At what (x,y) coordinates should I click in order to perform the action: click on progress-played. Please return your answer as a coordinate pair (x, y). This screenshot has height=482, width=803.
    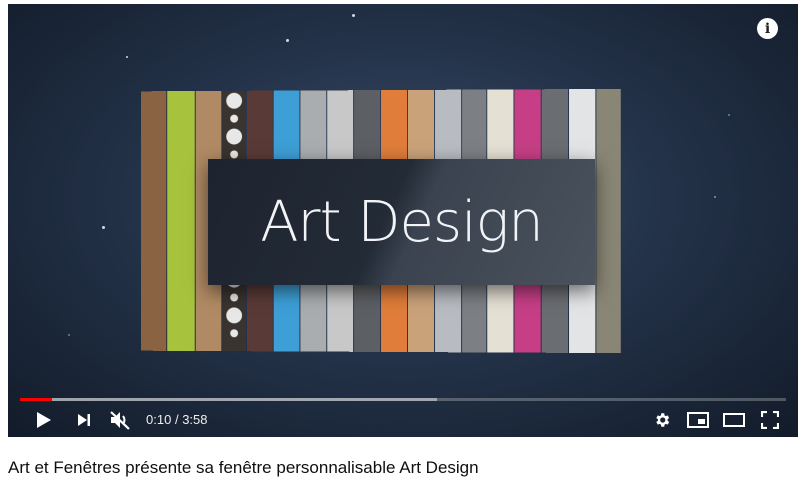
    Looking at the image, I should click on (36, 399).